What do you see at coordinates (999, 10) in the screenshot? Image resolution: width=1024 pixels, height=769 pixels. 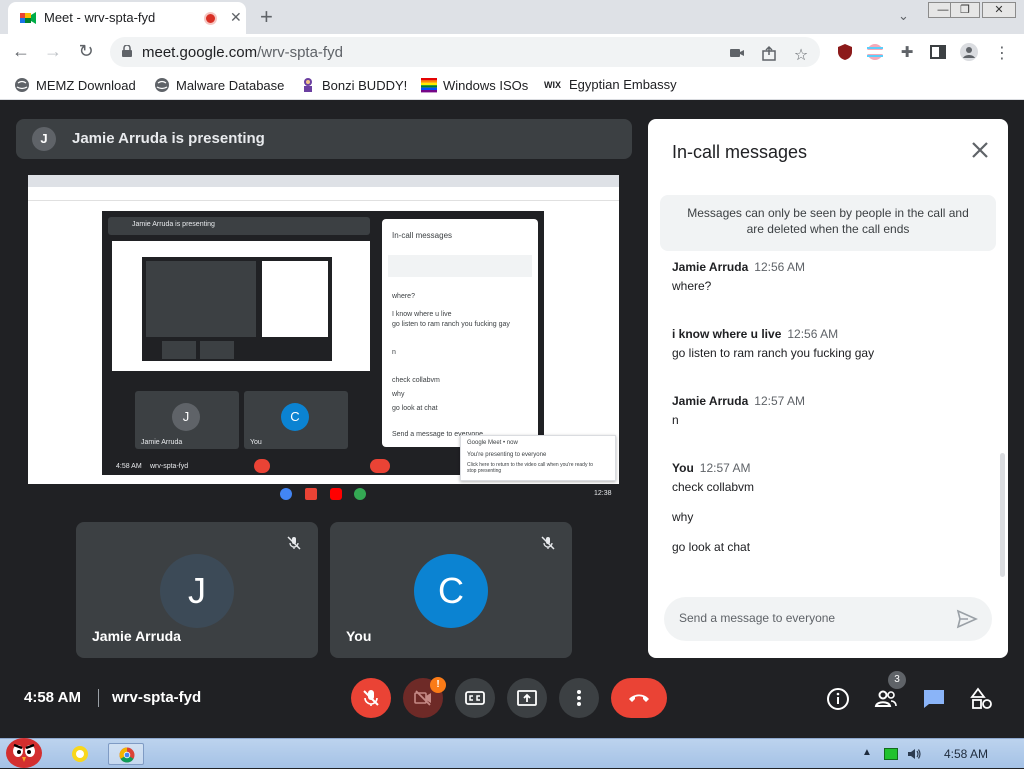 I see `close-window-button: ✕` at bounding box center [999, 10].